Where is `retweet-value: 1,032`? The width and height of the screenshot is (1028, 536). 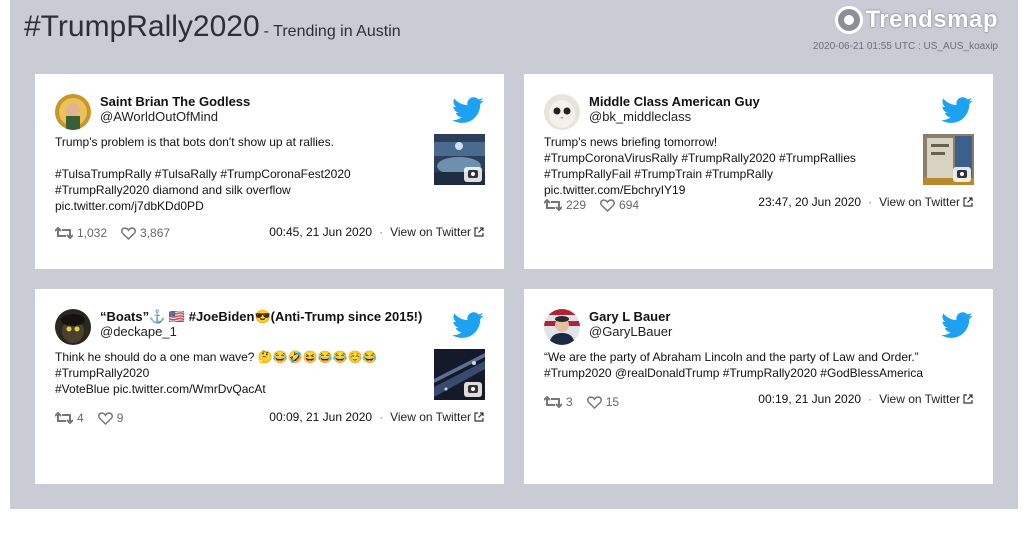 retweet-value: 1,032 is located at coordinates (92, 233).